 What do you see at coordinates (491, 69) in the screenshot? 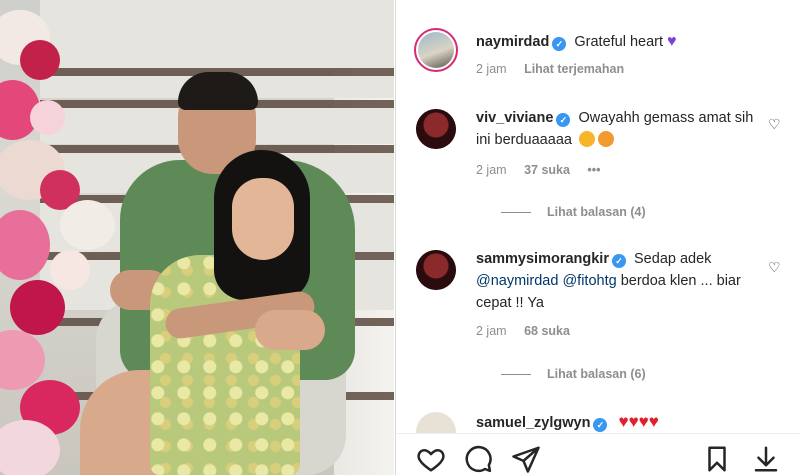
I see `caption-time: 2 jam` at bounding box center [491, 69].